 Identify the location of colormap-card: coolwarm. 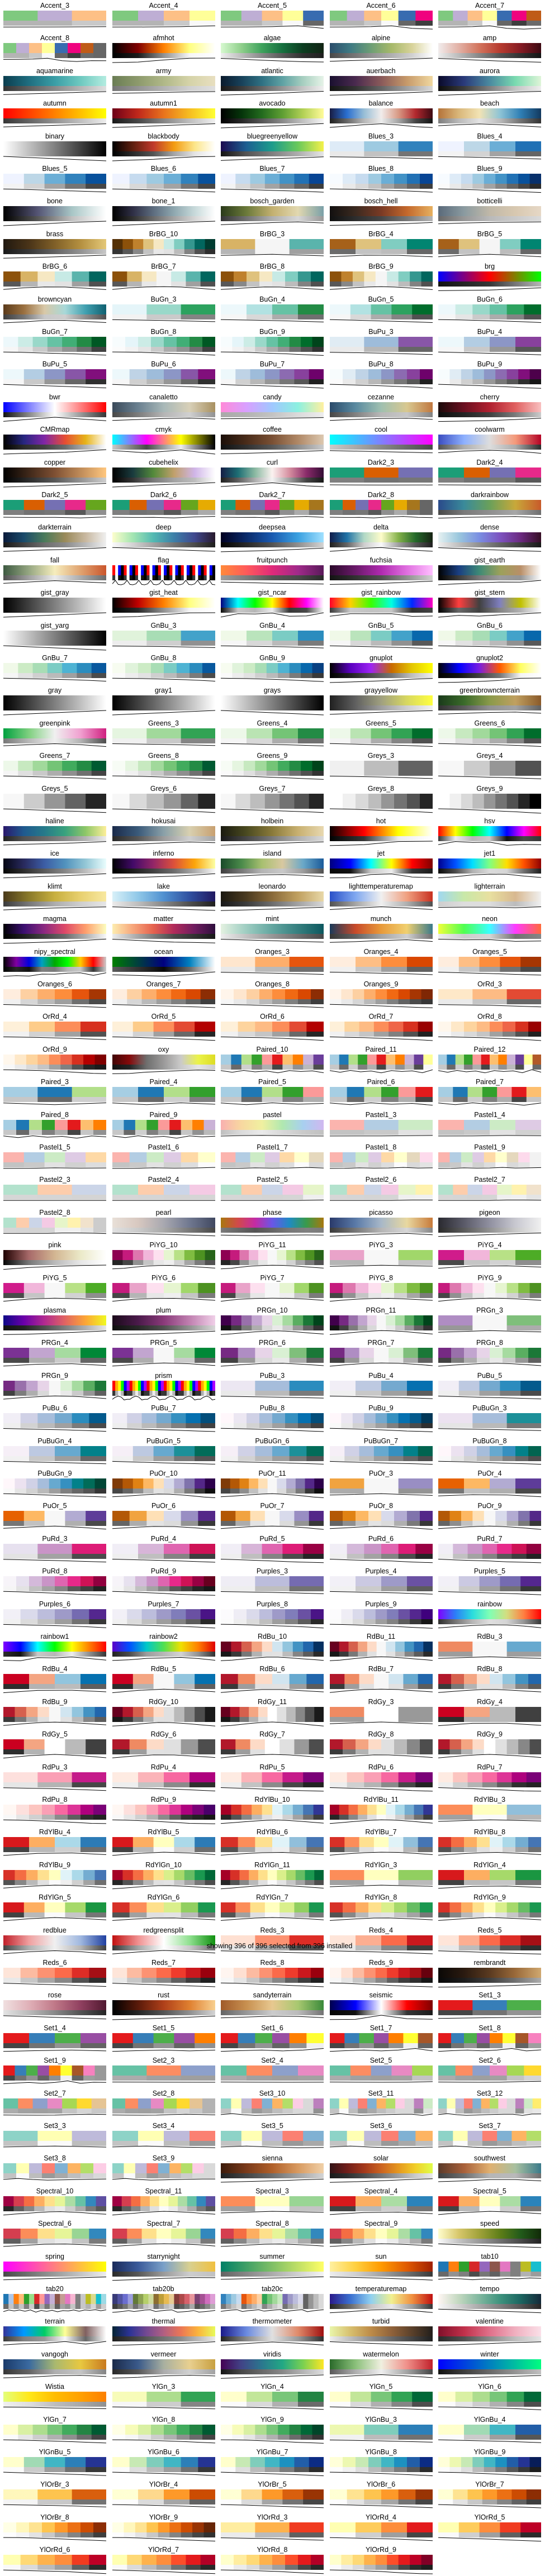
(489, 441).